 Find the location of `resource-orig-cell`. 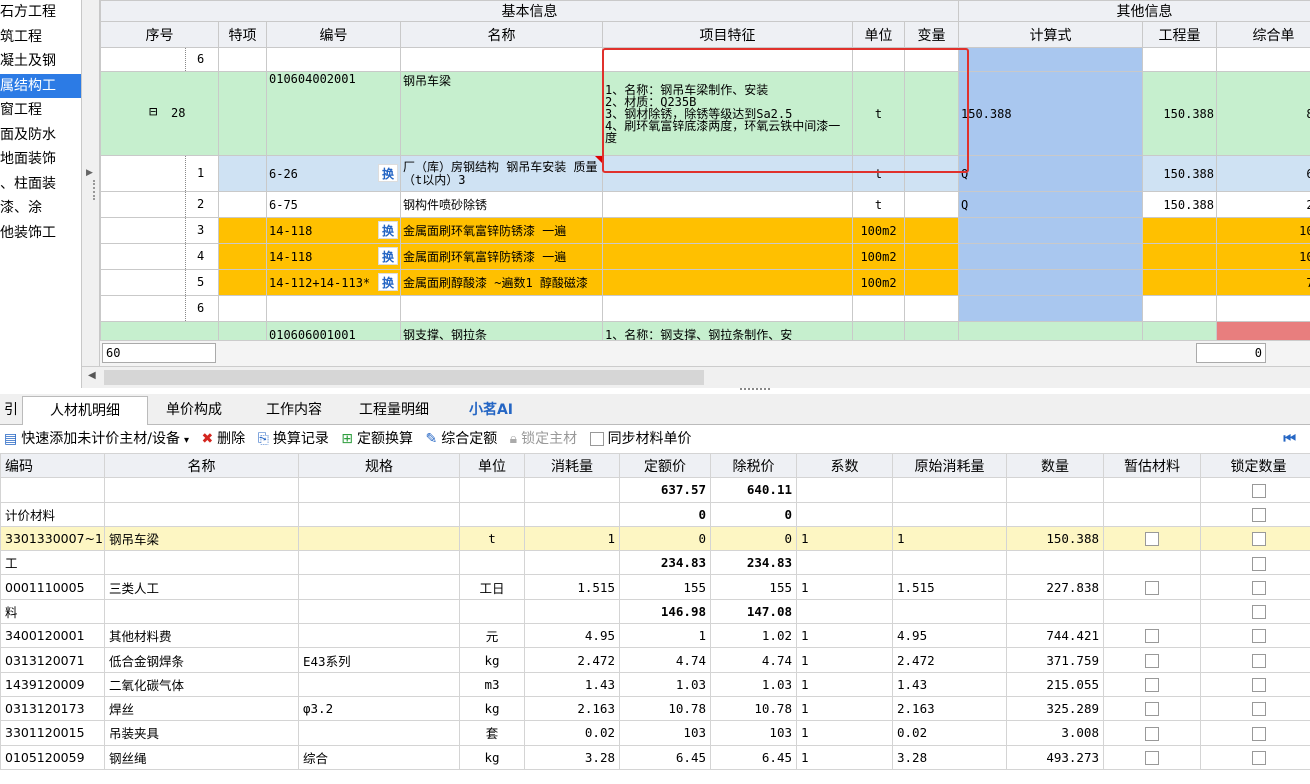

resource-orig-cell is located at coordinates (949, 490).